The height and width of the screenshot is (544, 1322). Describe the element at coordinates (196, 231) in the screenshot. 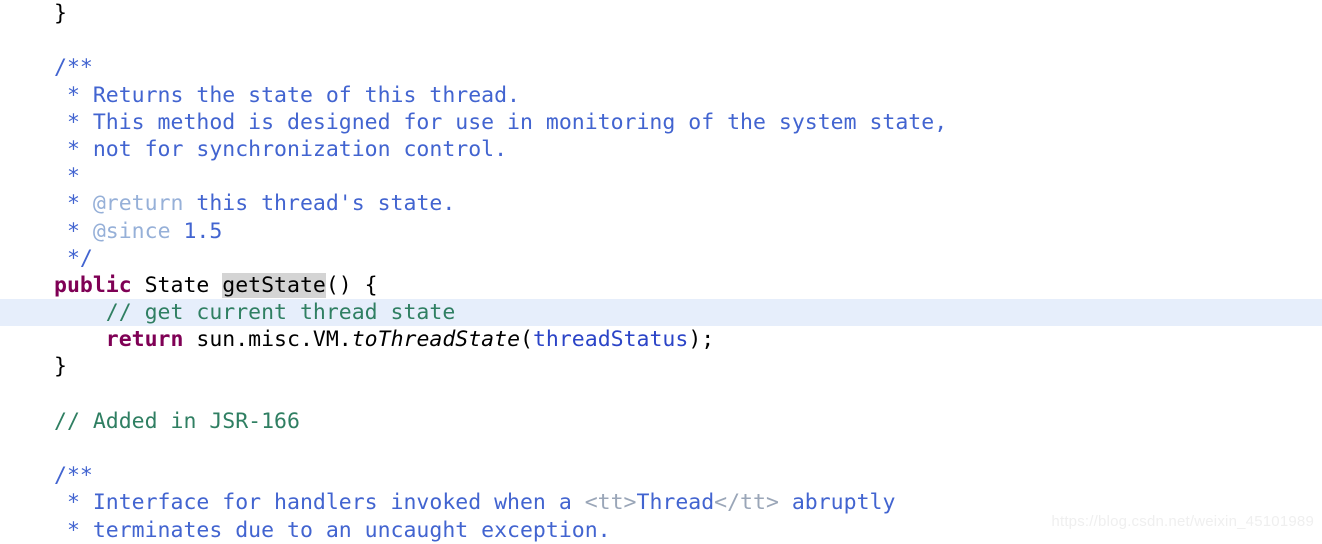

I see `code-token: 1.5` at that location.